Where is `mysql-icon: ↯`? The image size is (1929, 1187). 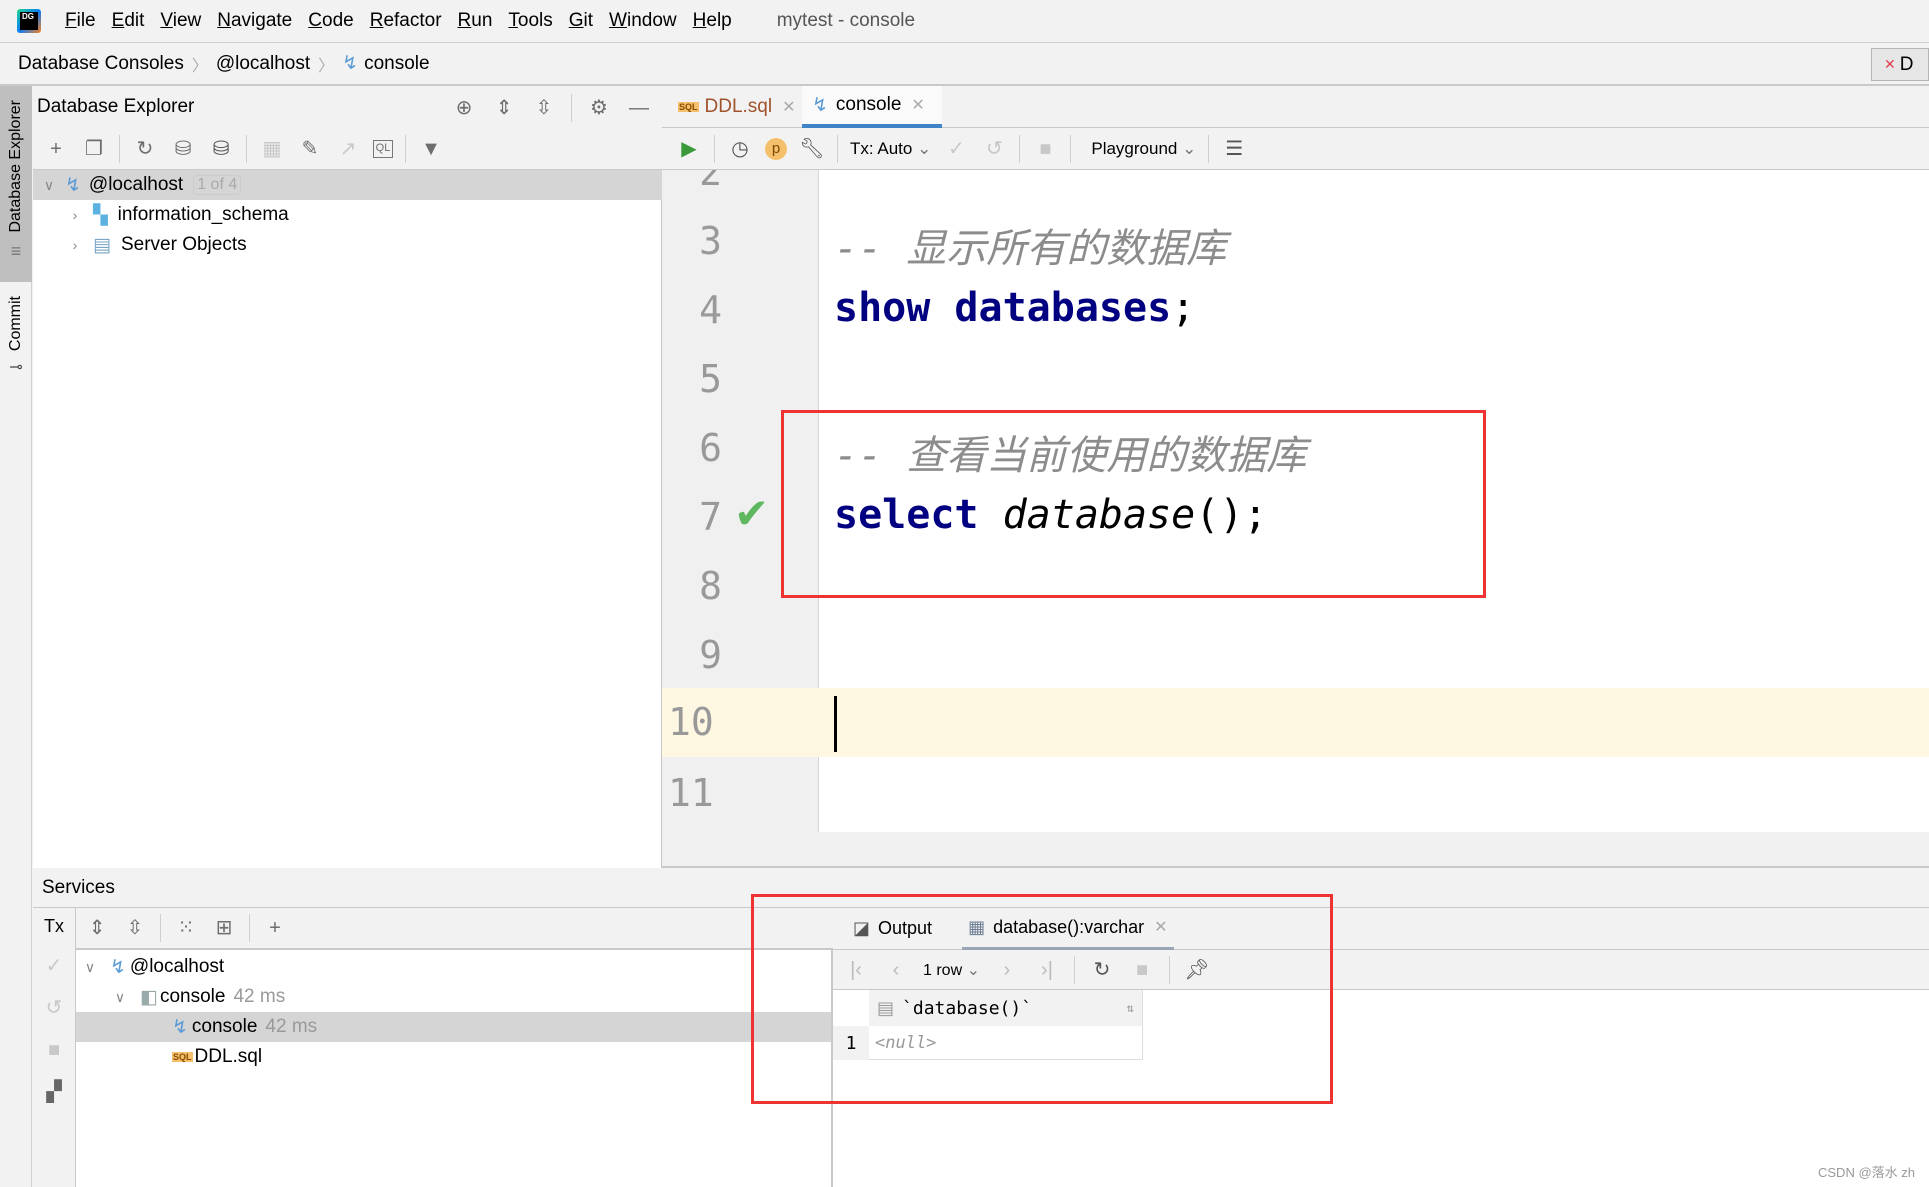
mysql-icon: ↯ is located at coordinates (118, 967).